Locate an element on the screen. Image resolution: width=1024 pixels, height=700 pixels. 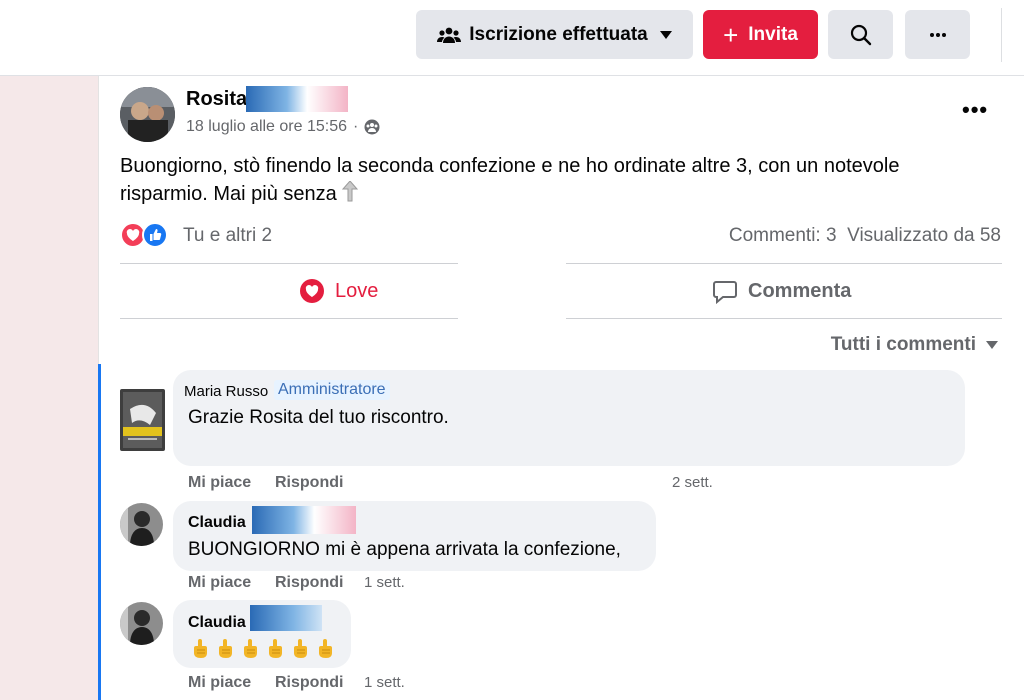
reaction-count: Tu e altri 2 is located at coordinates (227, 236).